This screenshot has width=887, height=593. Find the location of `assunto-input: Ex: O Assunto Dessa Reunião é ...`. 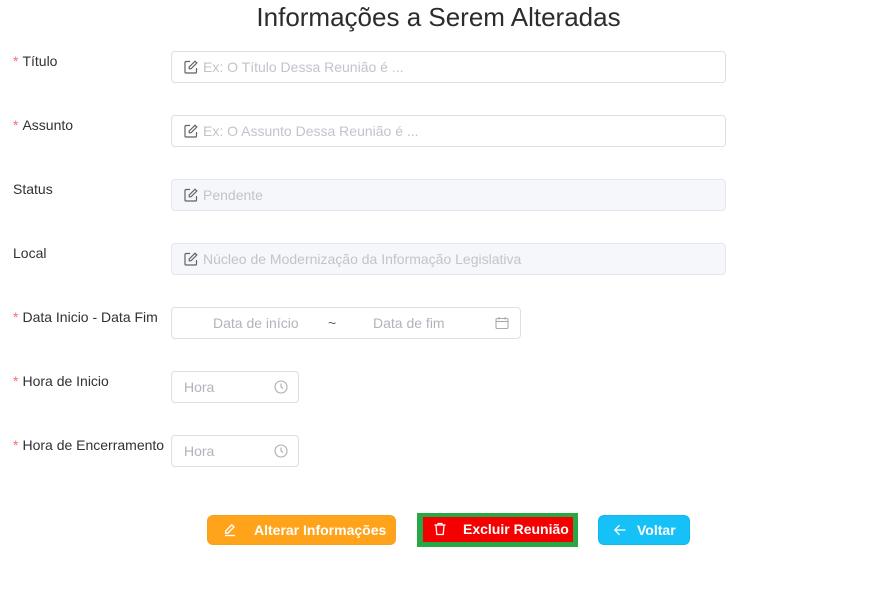

assunto-input: Ex: O Assunto Dessa Reunião é ... is located at coordinates (448, 131).